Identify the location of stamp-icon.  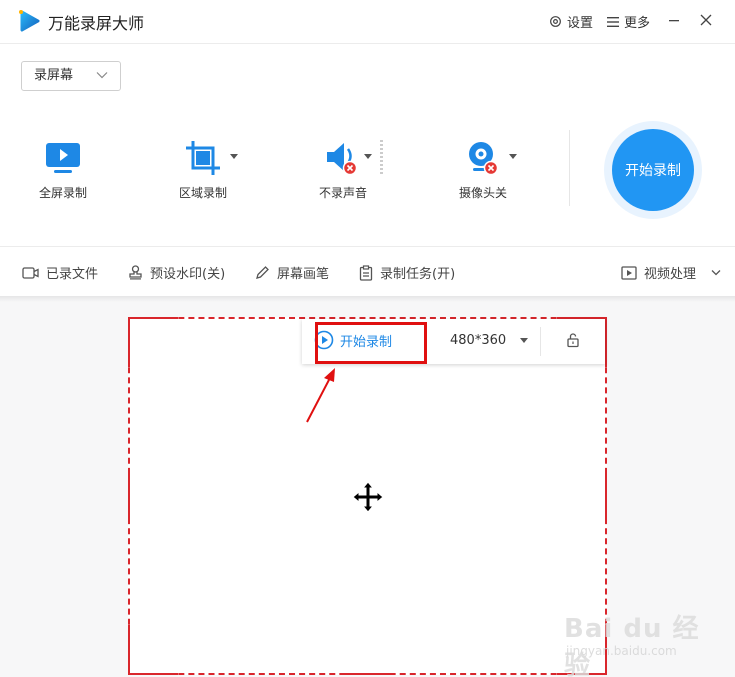
(135, 272).